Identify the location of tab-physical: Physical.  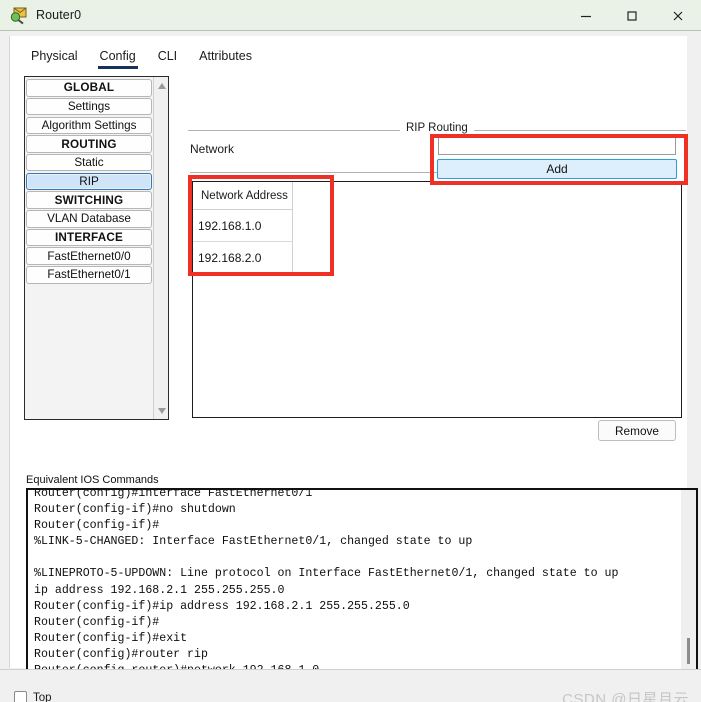
(54, 58).